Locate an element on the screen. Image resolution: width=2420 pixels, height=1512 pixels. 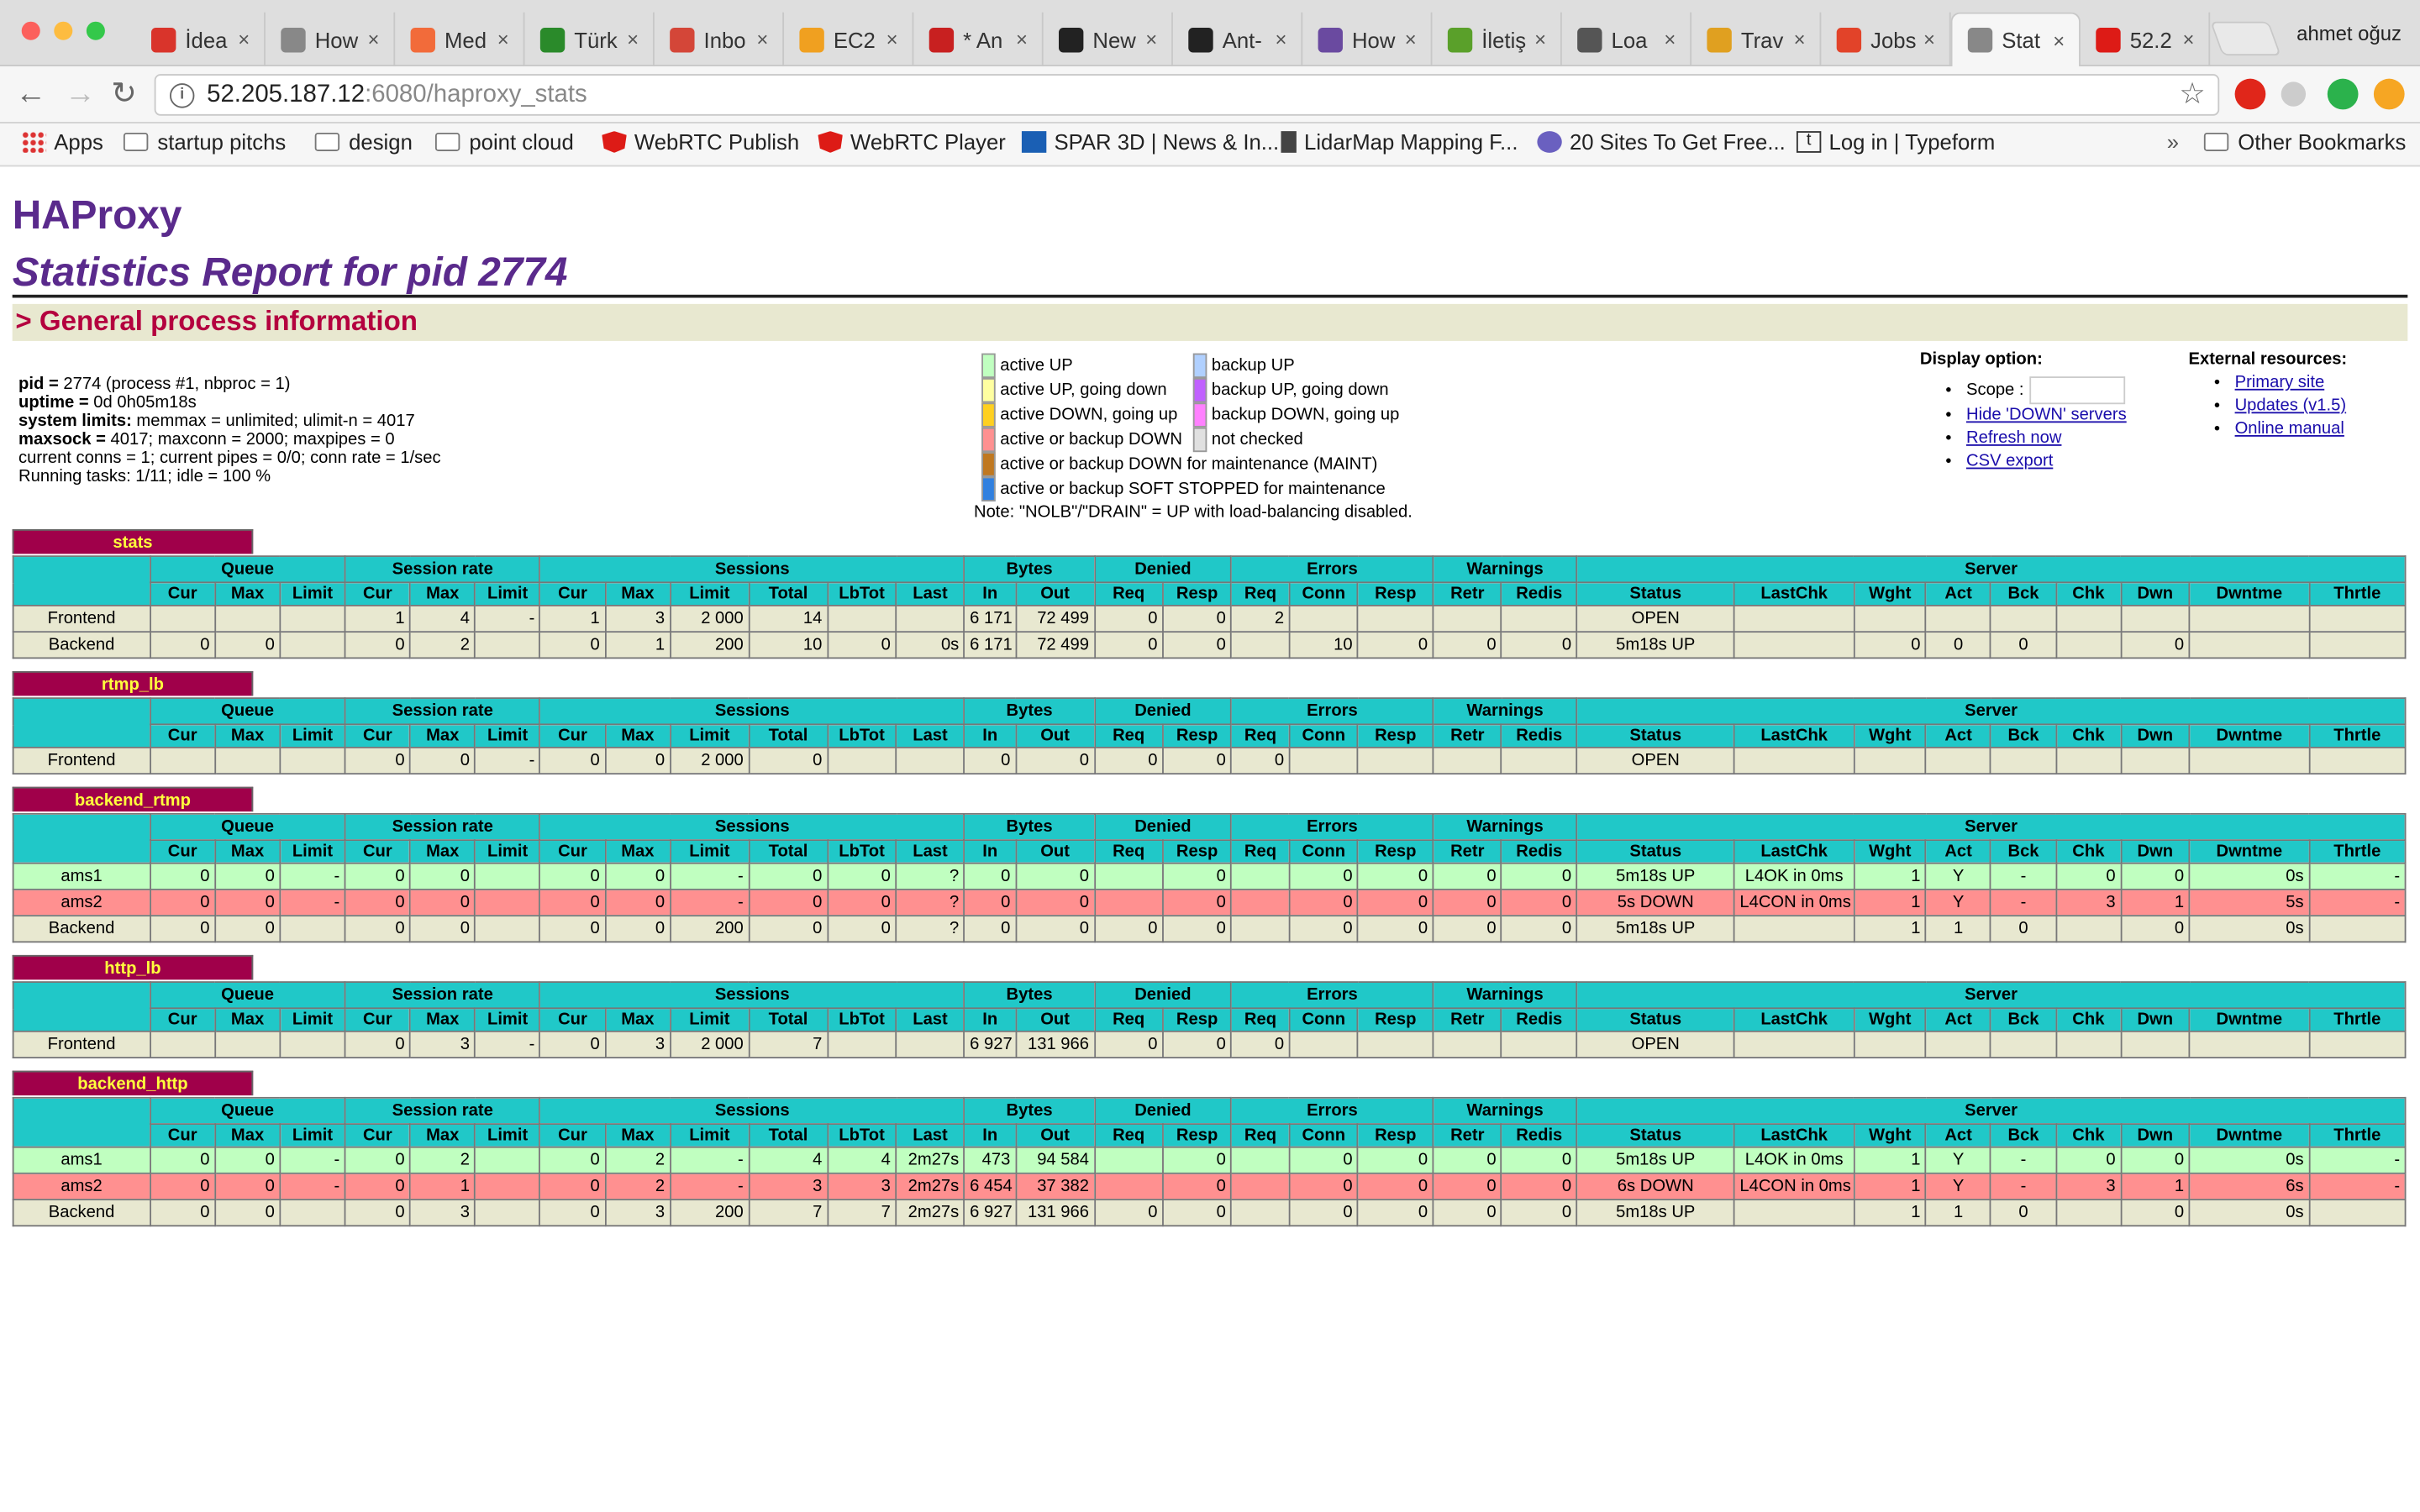
orange-extension-icon is located at coordinates (2389, 94).